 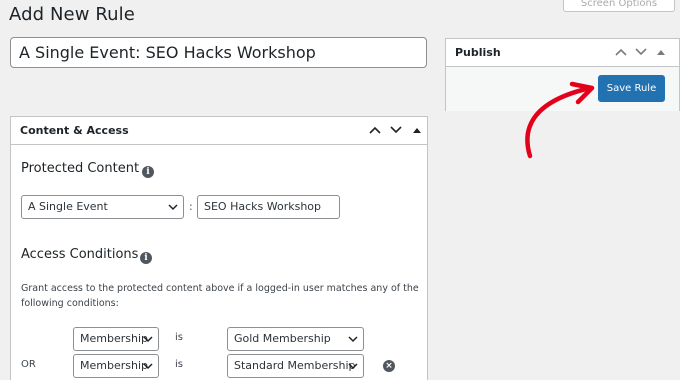 I want to click on access-conditions-heading: Access Conditions, so click(x=80, y=254).